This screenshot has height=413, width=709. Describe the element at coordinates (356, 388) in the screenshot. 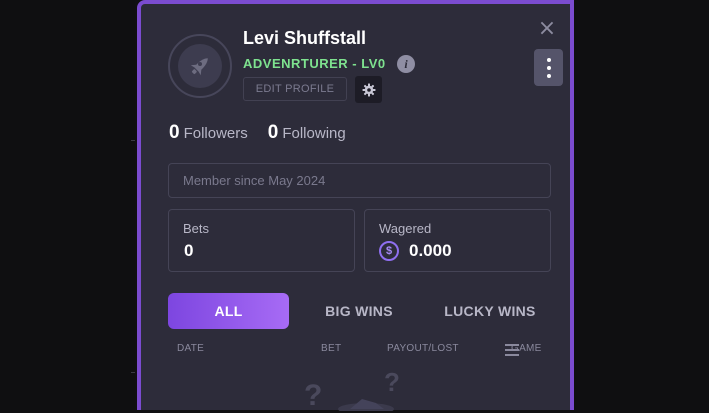

I see `empty-state-illustration: ? ?` at that location.